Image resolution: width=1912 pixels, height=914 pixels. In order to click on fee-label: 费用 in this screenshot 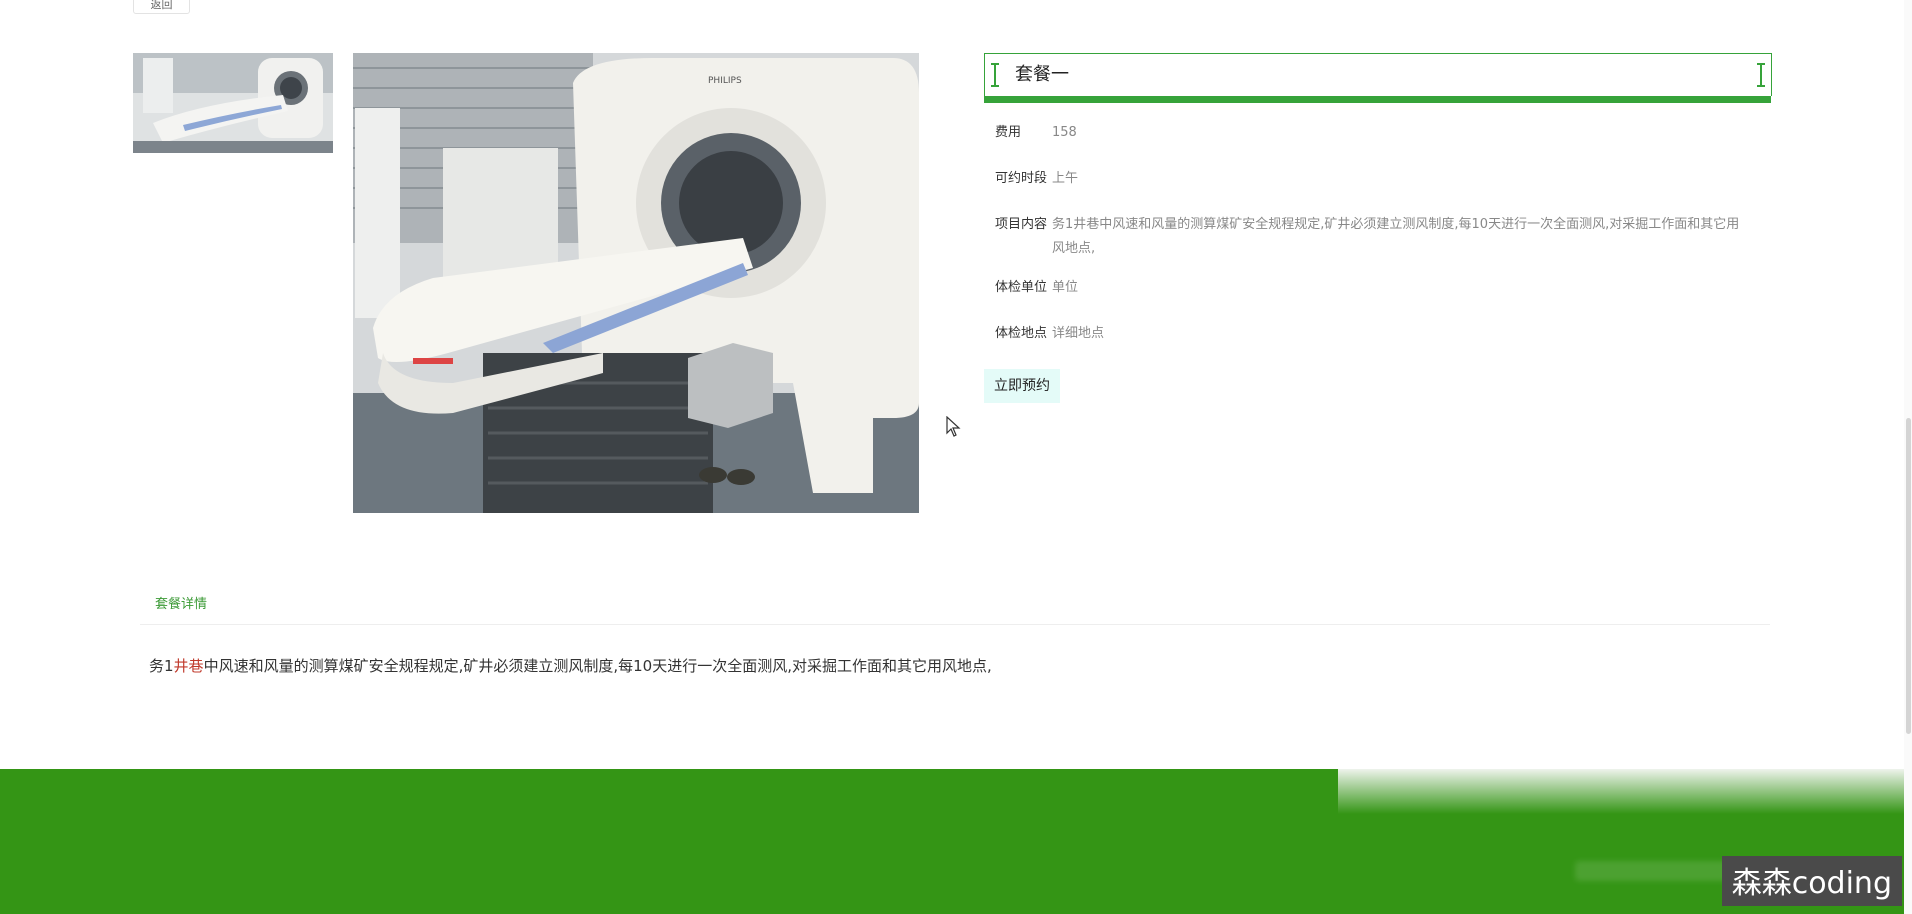, I will do `click(1008, 132)`.